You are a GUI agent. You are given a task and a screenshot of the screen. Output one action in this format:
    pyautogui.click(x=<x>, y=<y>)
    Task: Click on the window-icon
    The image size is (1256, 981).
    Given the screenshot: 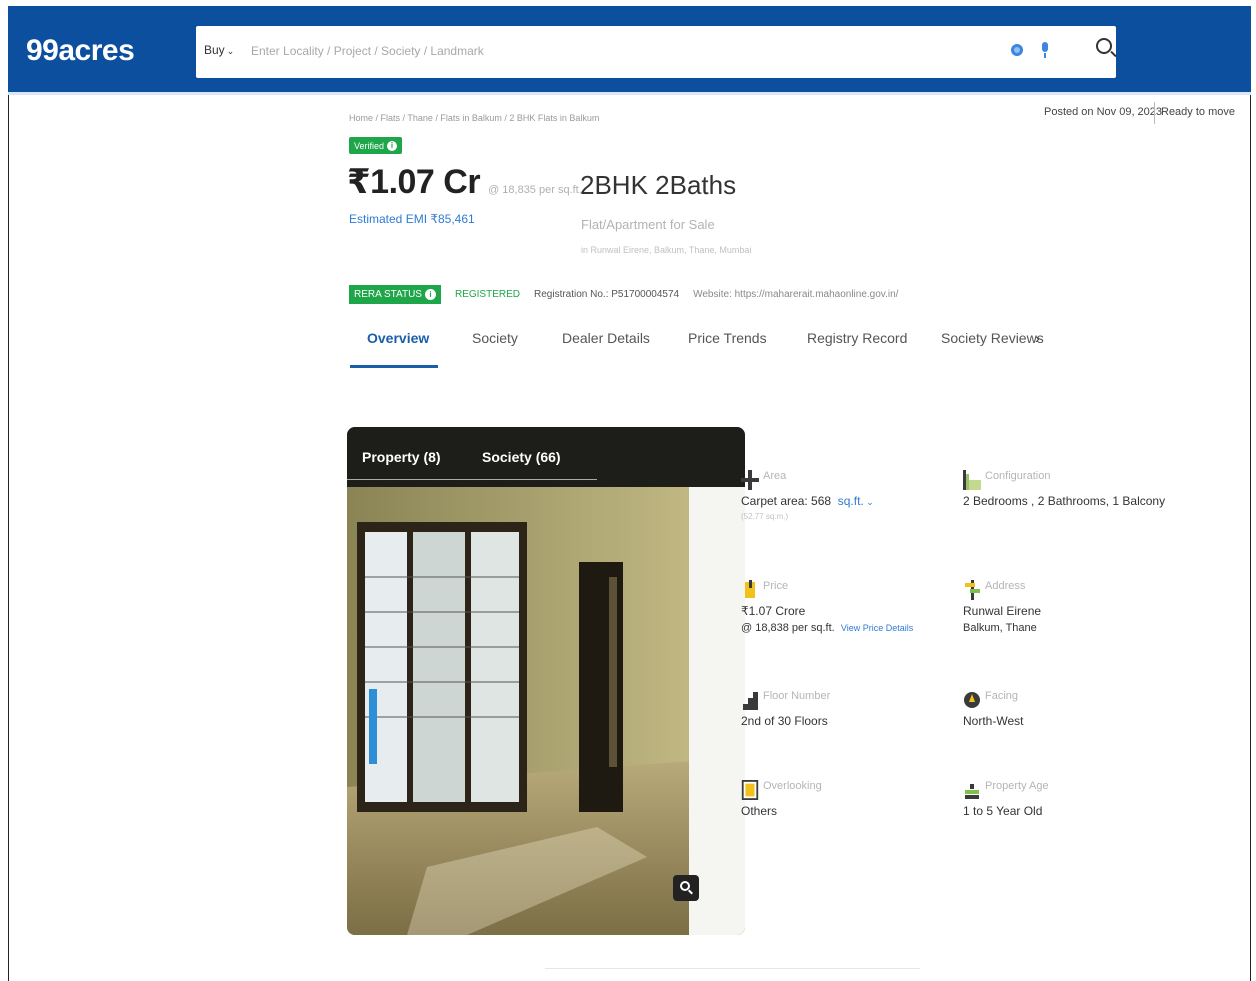 What is the action you would take?
    pyautogui.click(x=750, y=790)
    